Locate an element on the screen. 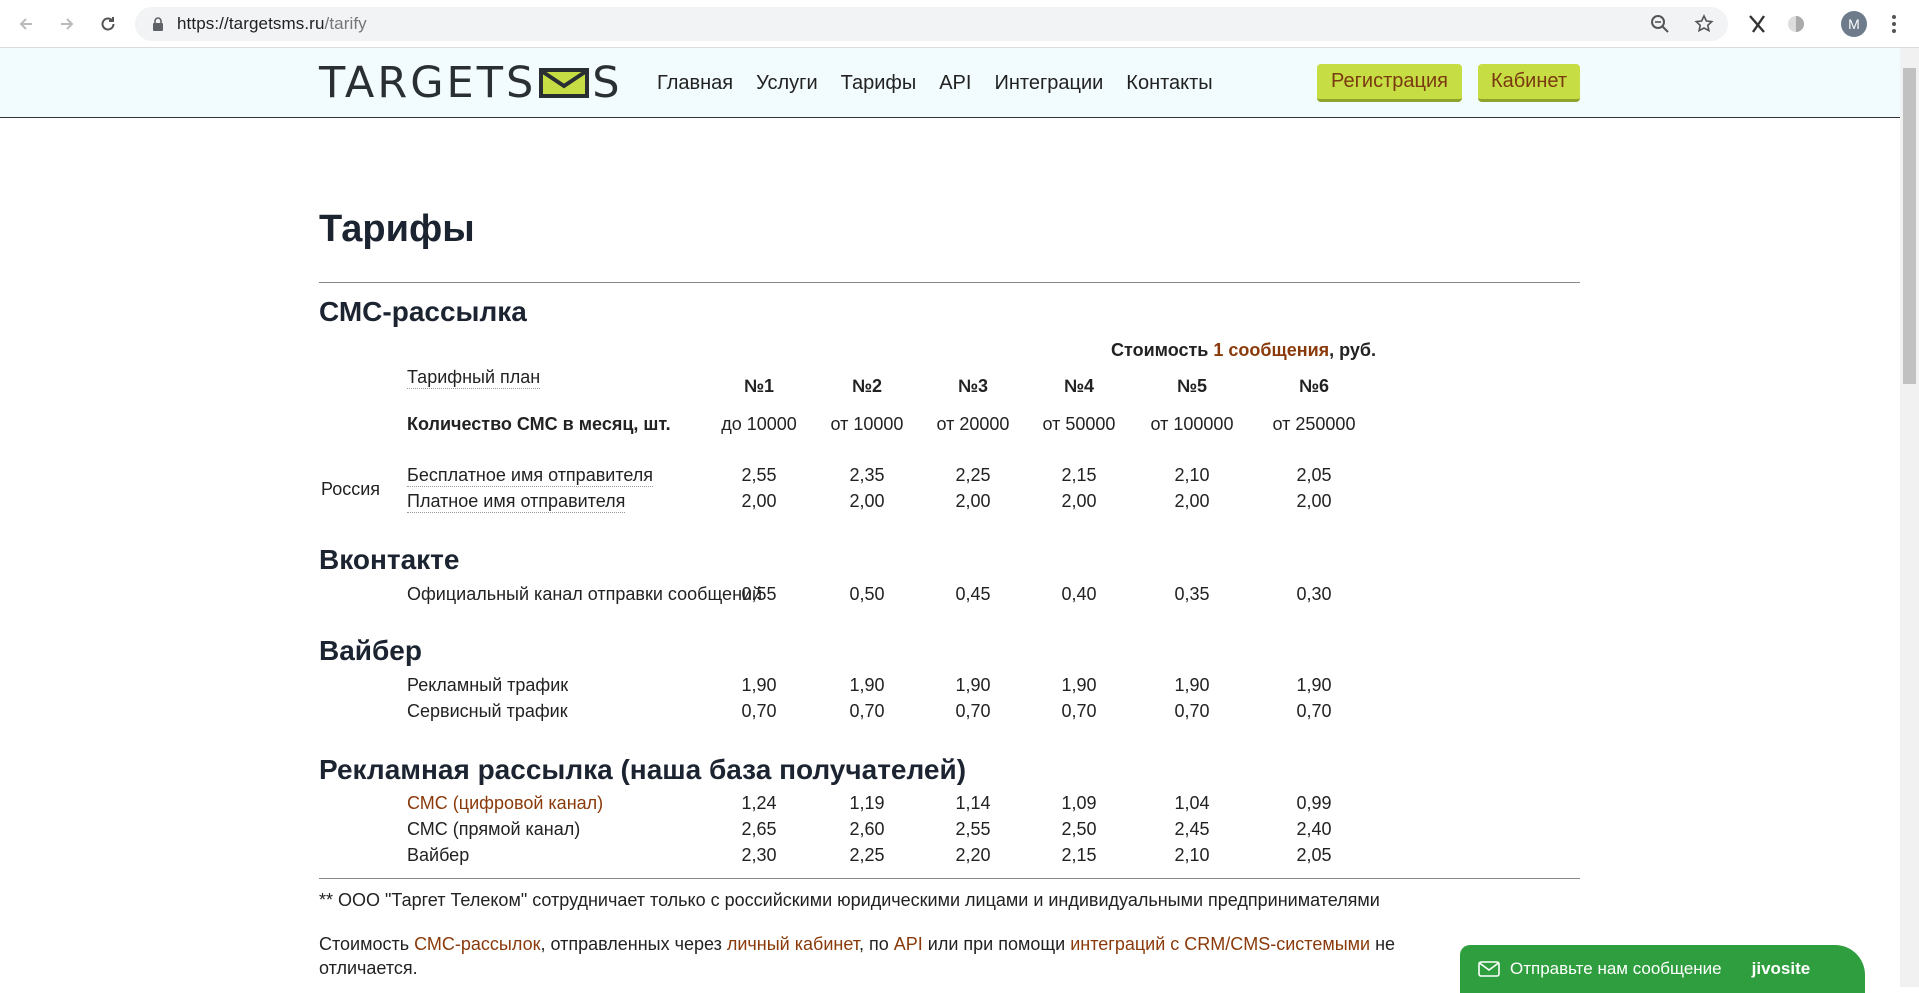 The image size is (1919, 993). ads-price-1: 1,24 is located at coordinates (759, 803).